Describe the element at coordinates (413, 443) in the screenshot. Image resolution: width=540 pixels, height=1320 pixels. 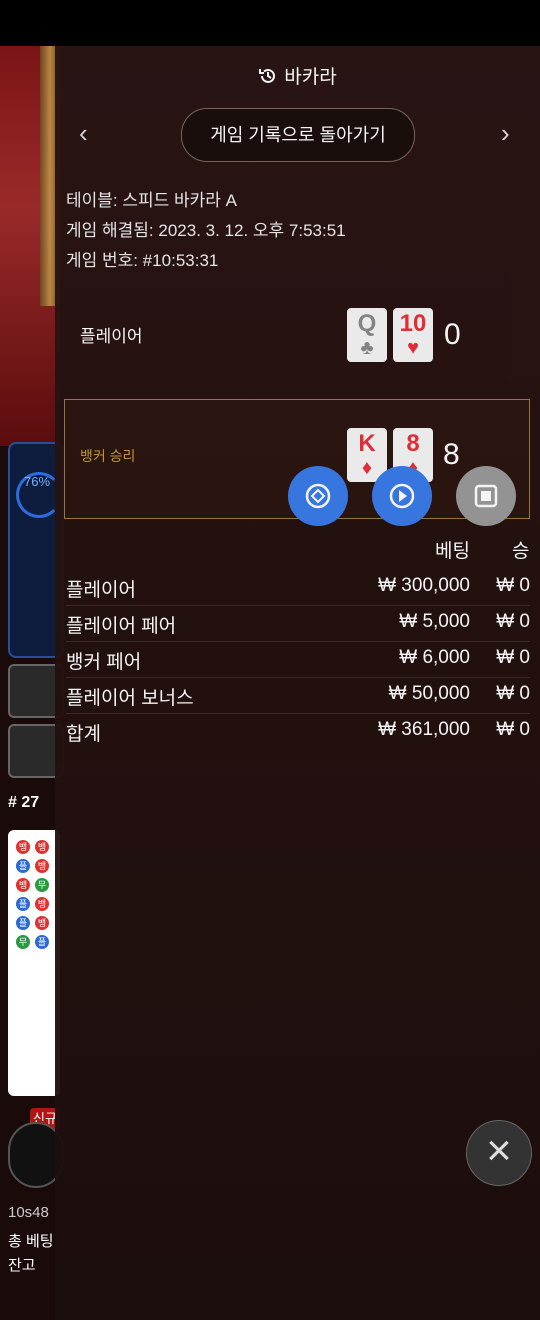
I see `card-rank: 8` at that location.